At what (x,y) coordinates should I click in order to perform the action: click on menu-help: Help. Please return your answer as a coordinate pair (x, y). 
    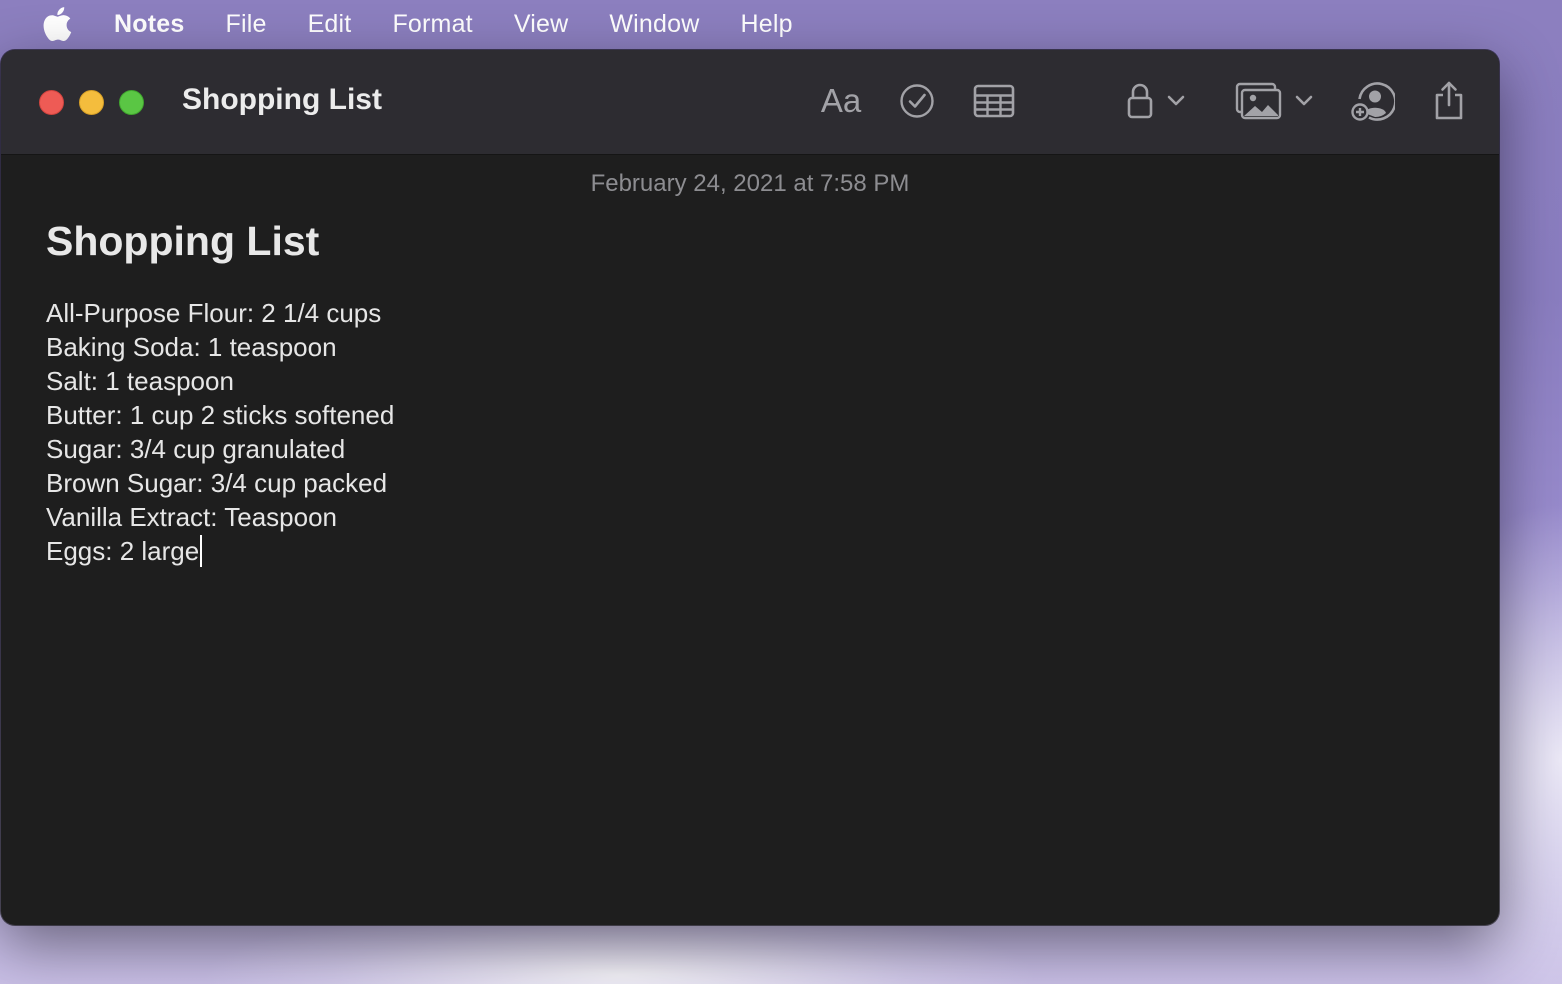
    Looking at the image, I should click on (767, 24).